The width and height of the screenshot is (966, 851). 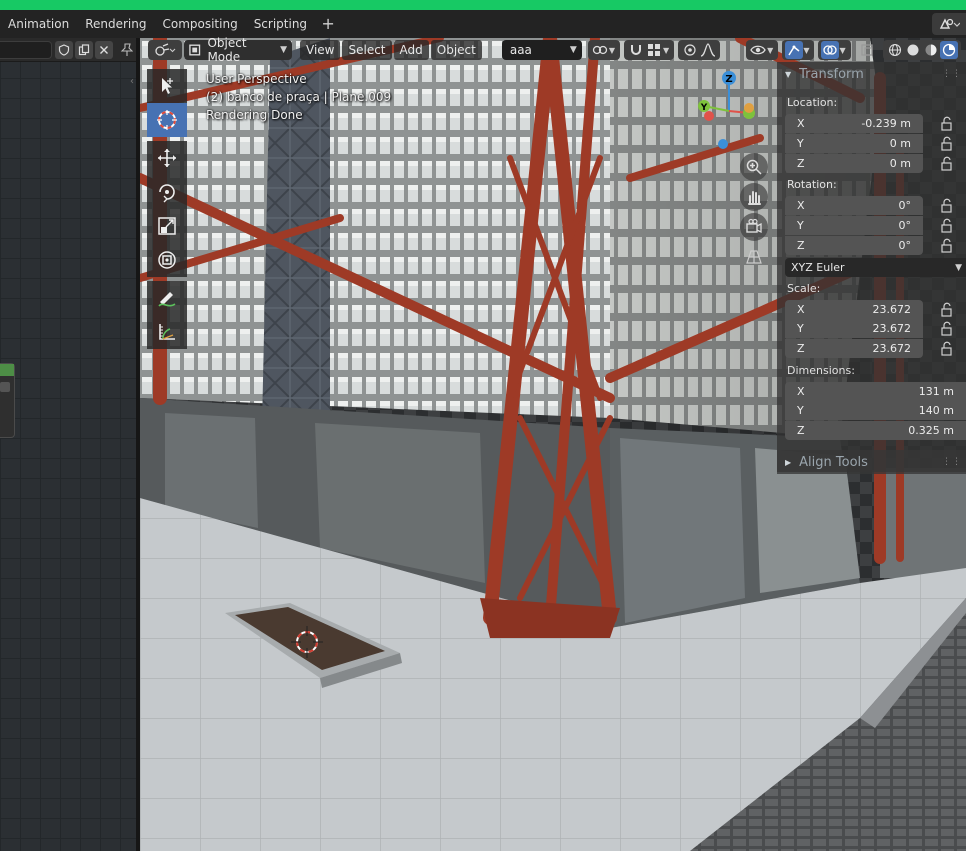 I want to click on tool-measure, so click(x=167, y=332).